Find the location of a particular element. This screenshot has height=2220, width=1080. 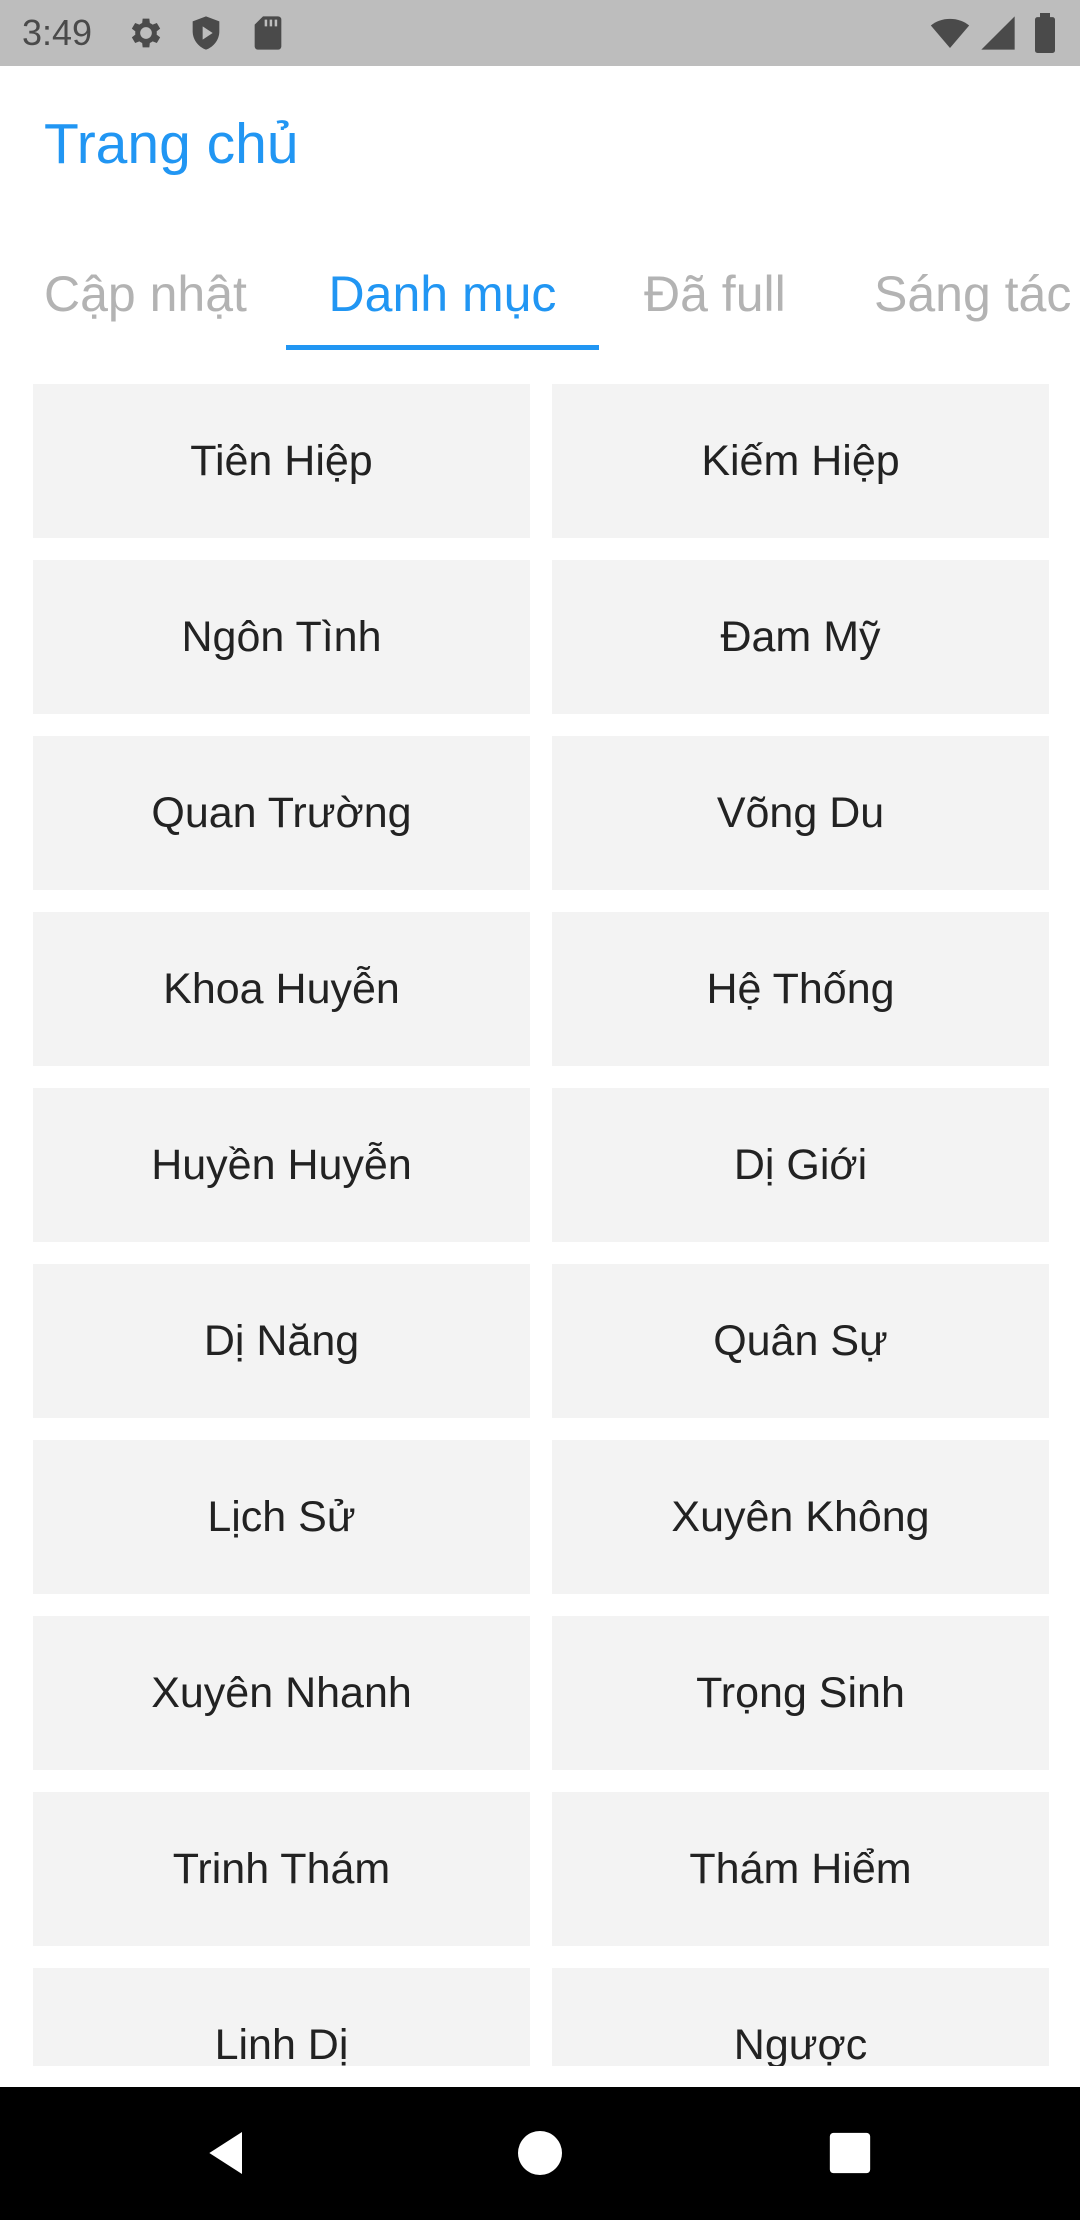

tab-da-full: Đã full is located at coordinates (715, 294).